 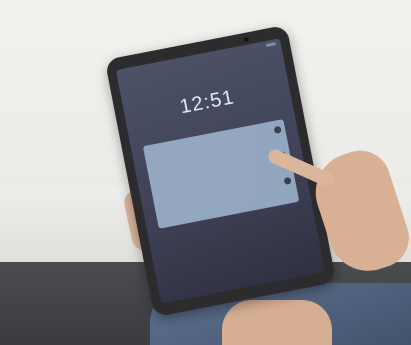 I want to click on notification-panel, so click(x=221, y=174).